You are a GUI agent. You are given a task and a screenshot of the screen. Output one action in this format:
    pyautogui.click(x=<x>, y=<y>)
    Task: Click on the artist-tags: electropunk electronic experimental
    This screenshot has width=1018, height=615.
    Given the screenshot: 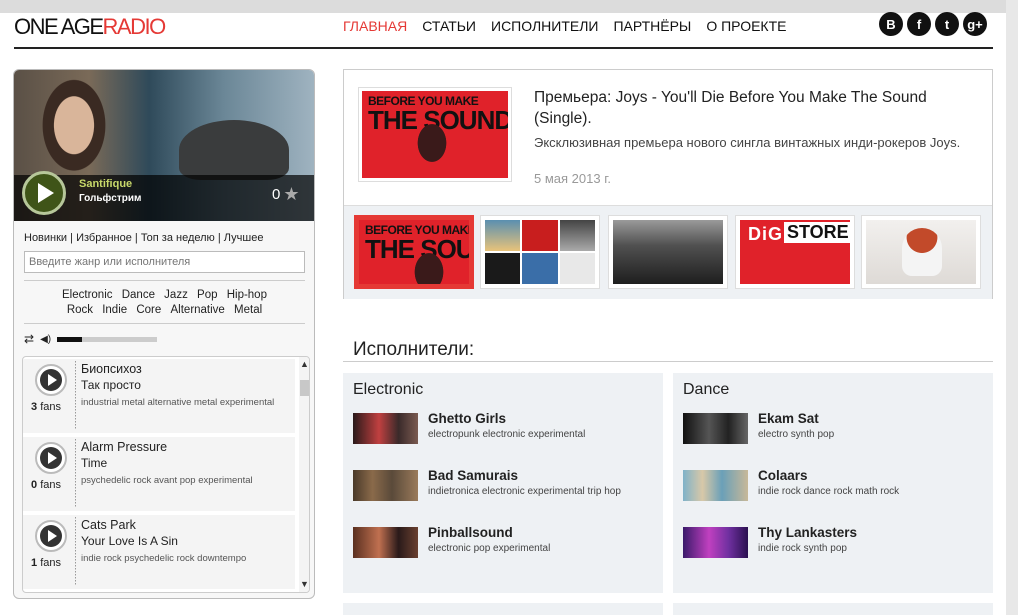 What is the action you would take?
    pyautogui.click(x=507, y=434)
    